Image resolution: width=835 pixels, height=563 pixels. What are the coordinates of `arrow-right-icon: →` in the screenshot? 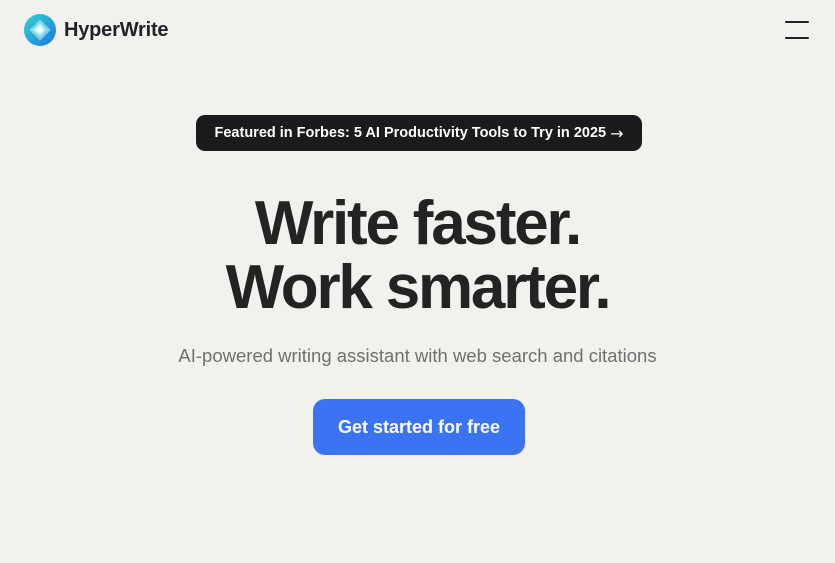 It's located at (617, 133).